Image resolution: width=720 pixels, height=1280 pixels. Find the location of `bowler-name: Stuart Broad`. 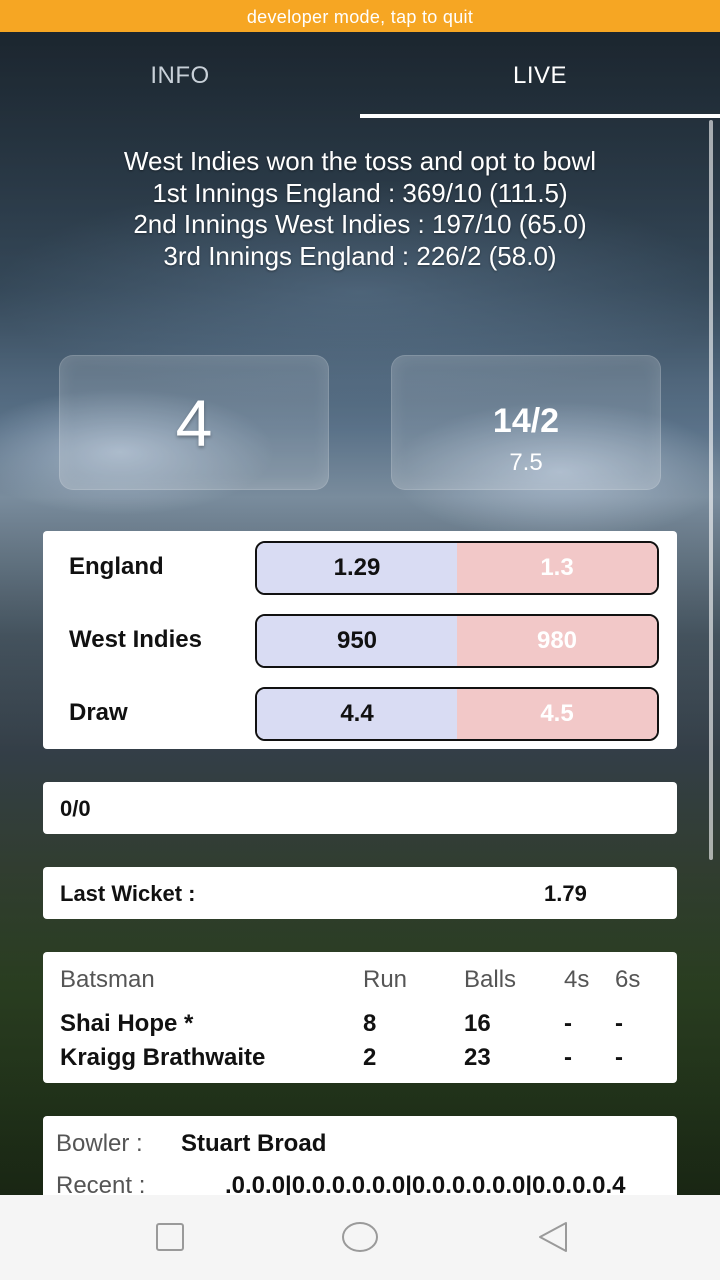

bowler-name: Stuart Broad is located at coordinates (254, 1143).